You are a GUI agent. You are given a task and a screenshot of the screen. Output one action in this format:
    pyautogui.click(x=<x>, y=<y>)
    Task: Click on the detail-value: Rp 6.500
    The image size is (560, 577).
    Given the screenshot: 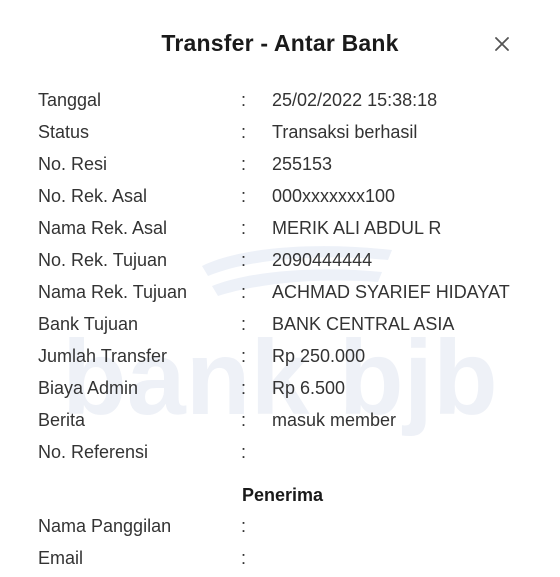 What is the action you would take?
    pyautogui.click(x=309, y=388)
    